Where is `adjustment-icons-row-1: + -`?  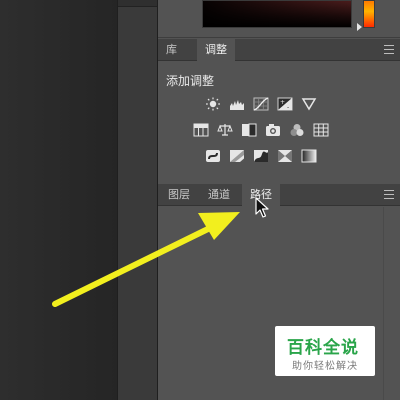
adjustment-icons-row-1: + - is located at coordinates (261, 104).